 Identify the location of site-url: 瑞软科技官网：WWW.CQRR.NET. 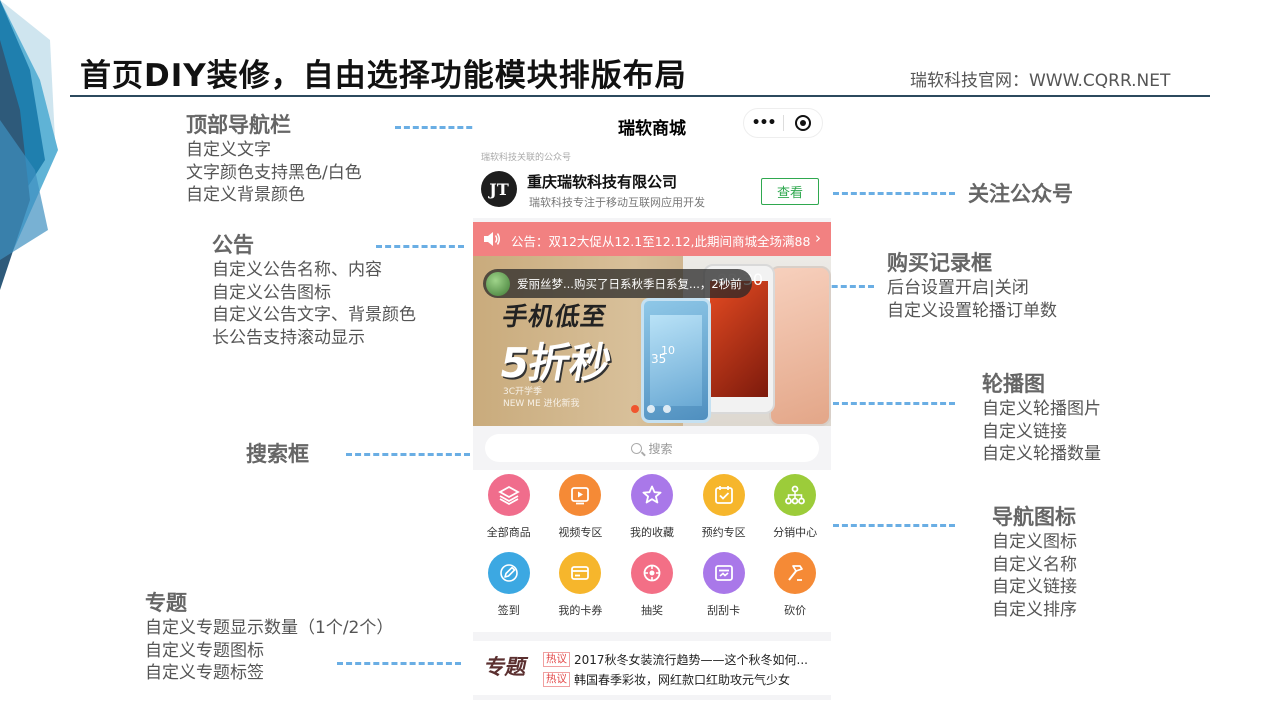
(1040, 81).